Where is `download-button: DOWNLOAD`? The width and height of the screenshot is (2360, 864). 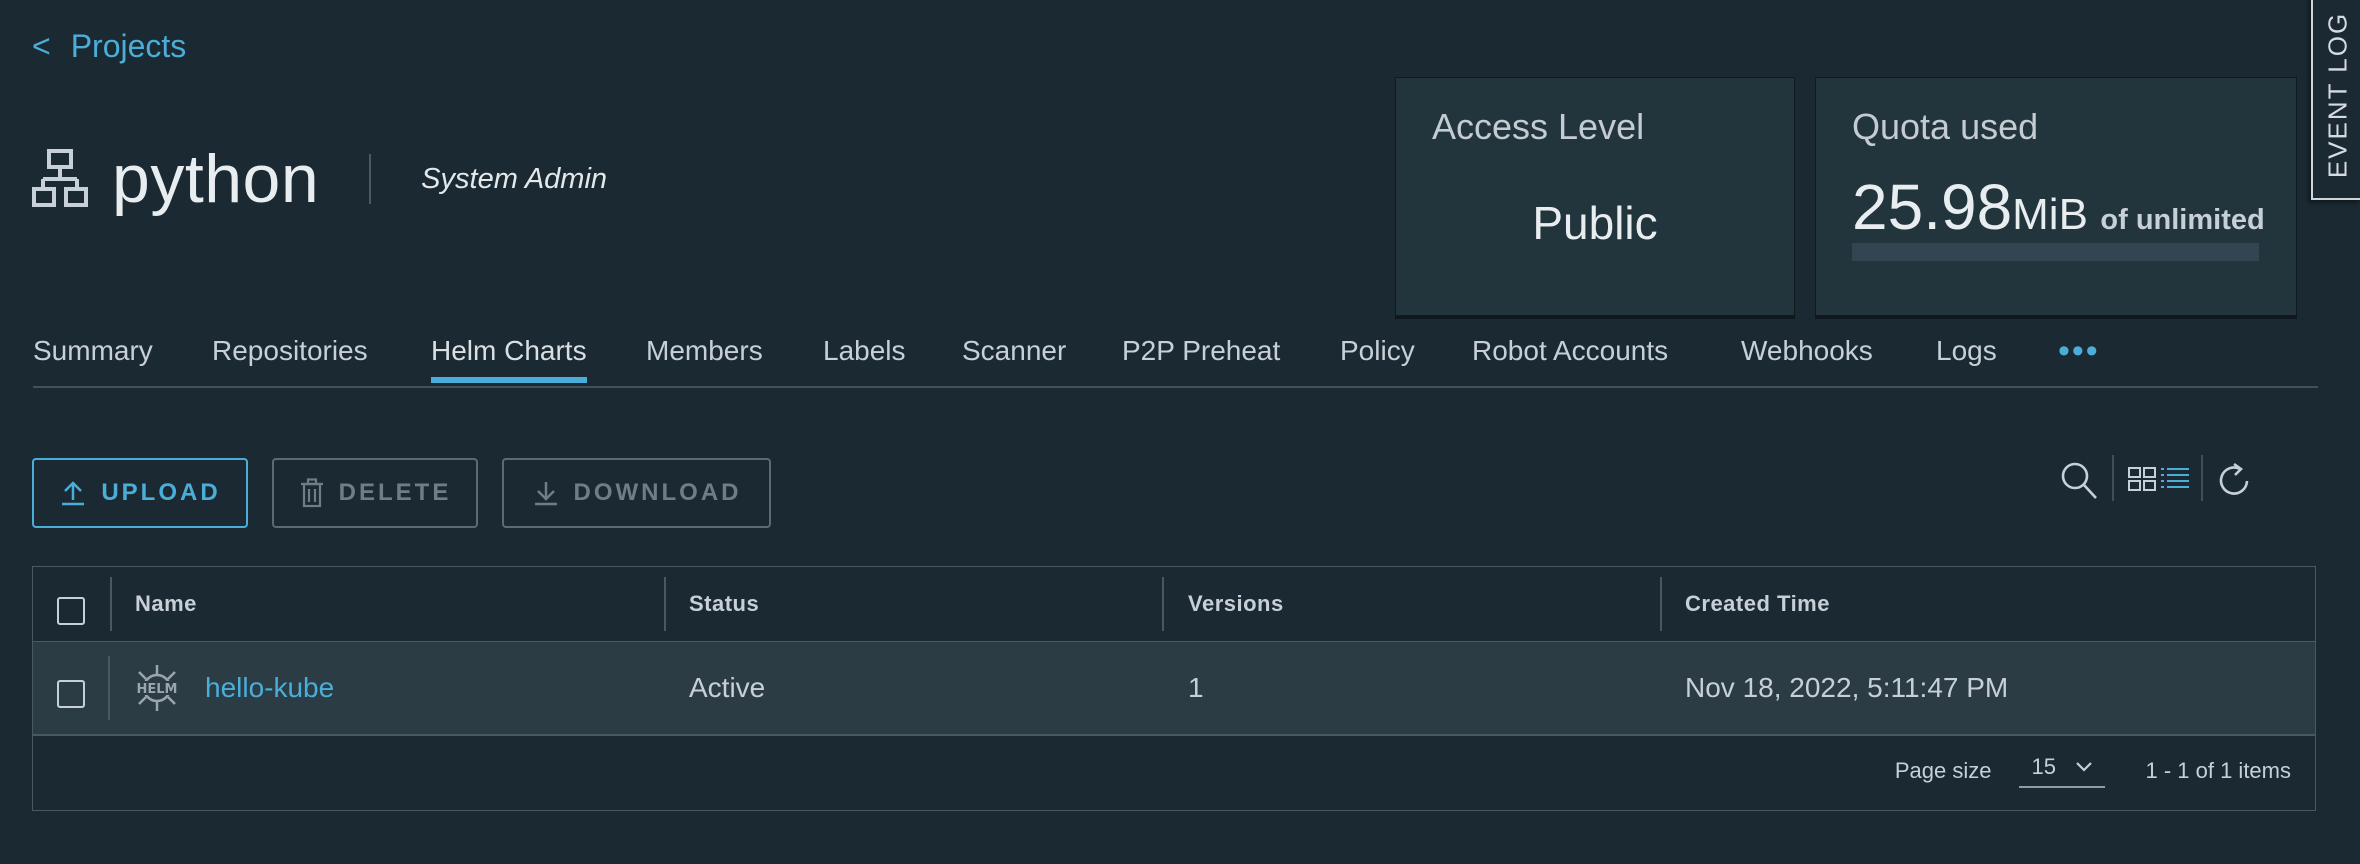 download-button: DOWNLOAD is located at coordinates (636, 493).